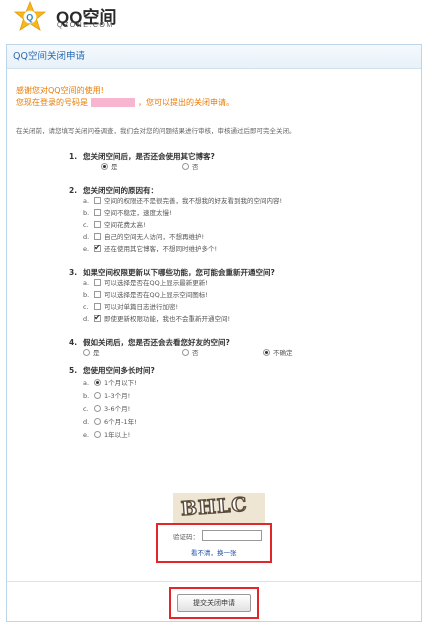  Describe the element at coordinates (214, 543) in the screenshot. I see `captcha-highlight-box` at that location.